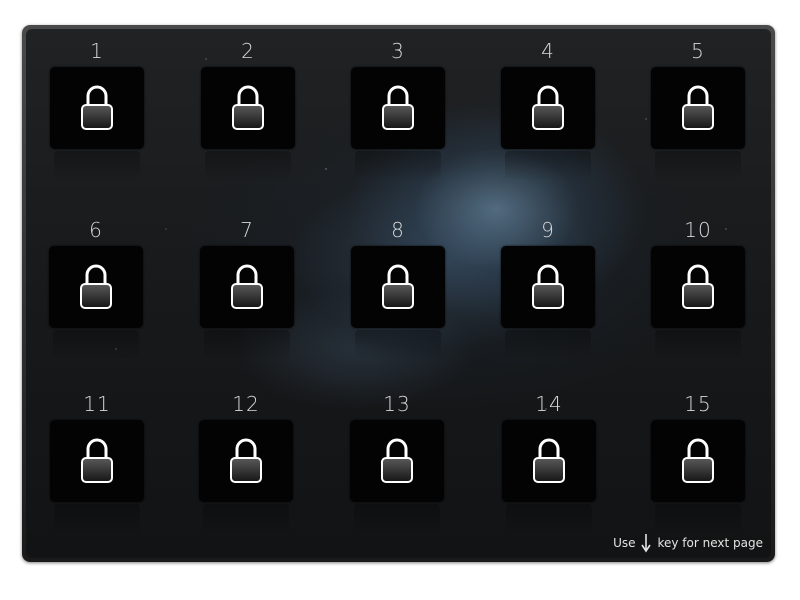 This screenshot has width=800, height=600. What do you see at coordinates (397, 404) in the screenshot?
I see `level-number: 13` at bounding box center [397, 404].